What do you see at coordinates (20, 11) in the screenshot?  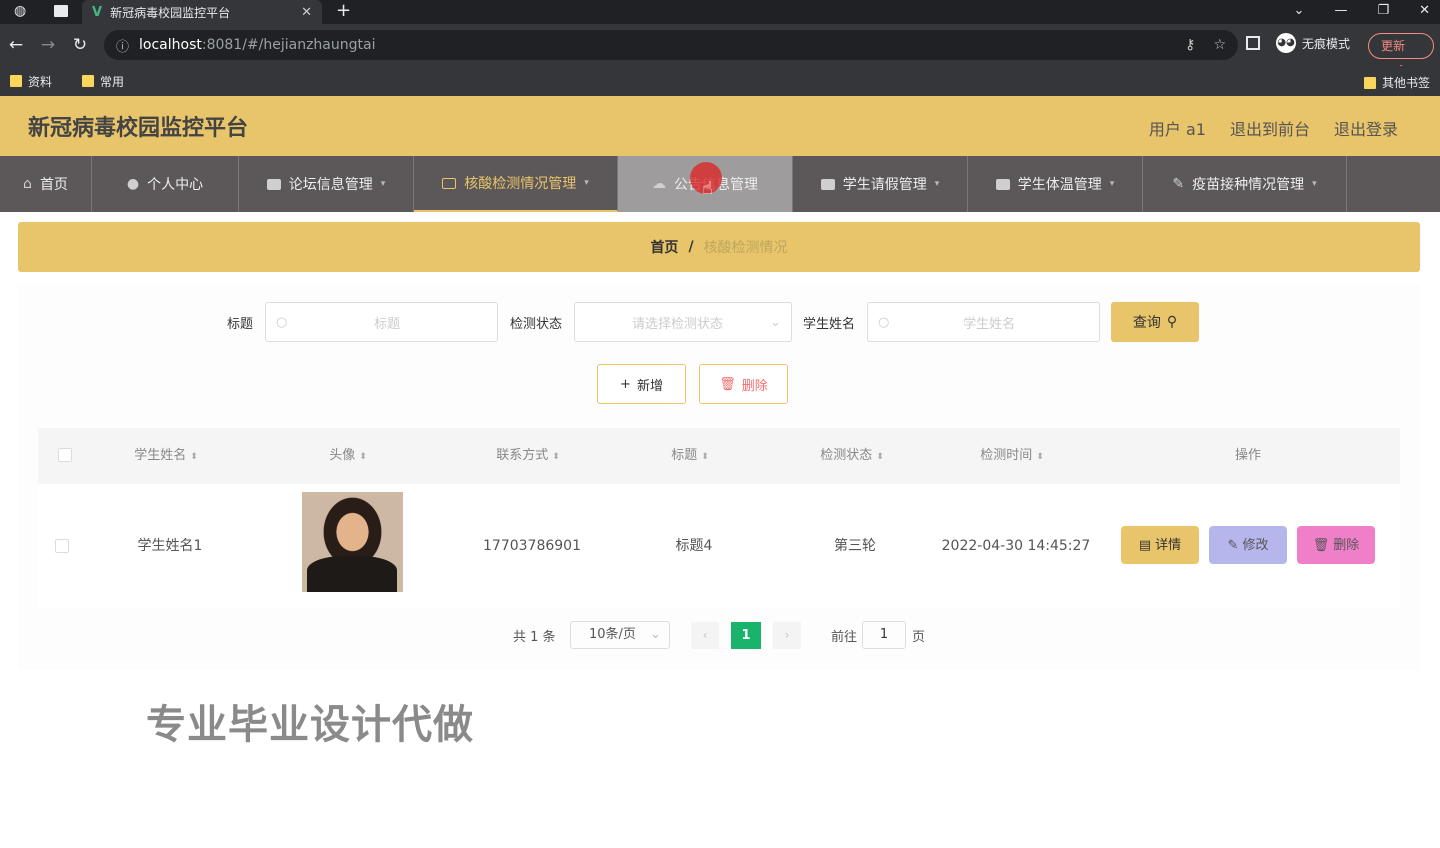 I see `browser-globe-icon: ◍` at bounding box center [20, 11].